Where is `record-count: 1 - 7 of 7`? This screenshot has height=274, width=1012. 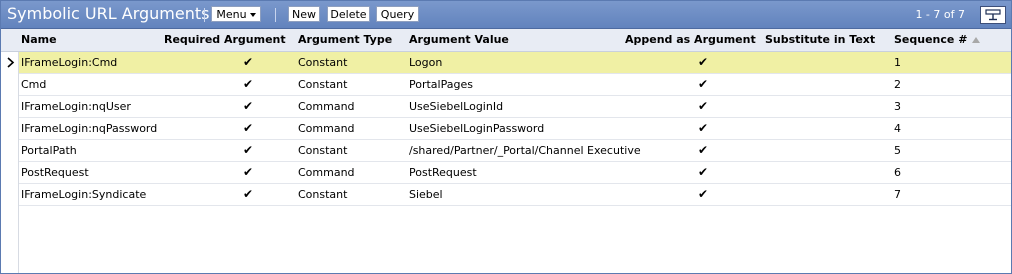
record-count: 1 - 7 of 7 is located at coordinates (940, 14).